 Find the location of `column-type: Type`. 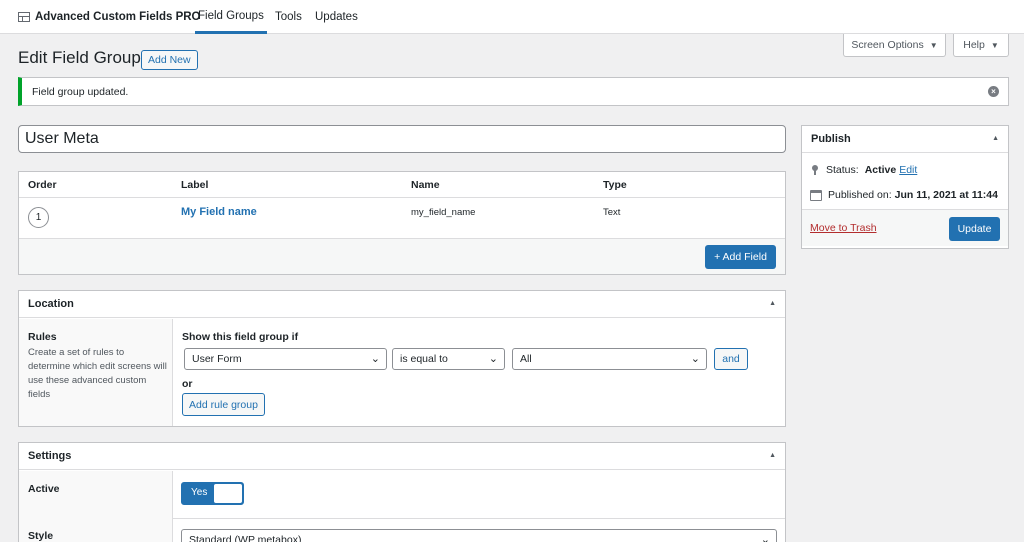

column-type: Type is located at coordinates (615, 185).